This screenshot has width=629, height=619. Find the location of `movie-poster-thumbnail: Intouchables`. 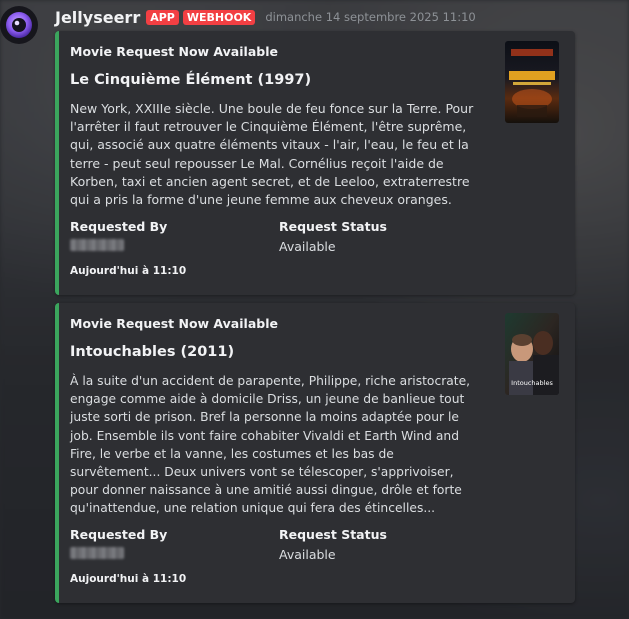

movie-poster-thumbnail: Intouchables is located at coordinates (532, 354).